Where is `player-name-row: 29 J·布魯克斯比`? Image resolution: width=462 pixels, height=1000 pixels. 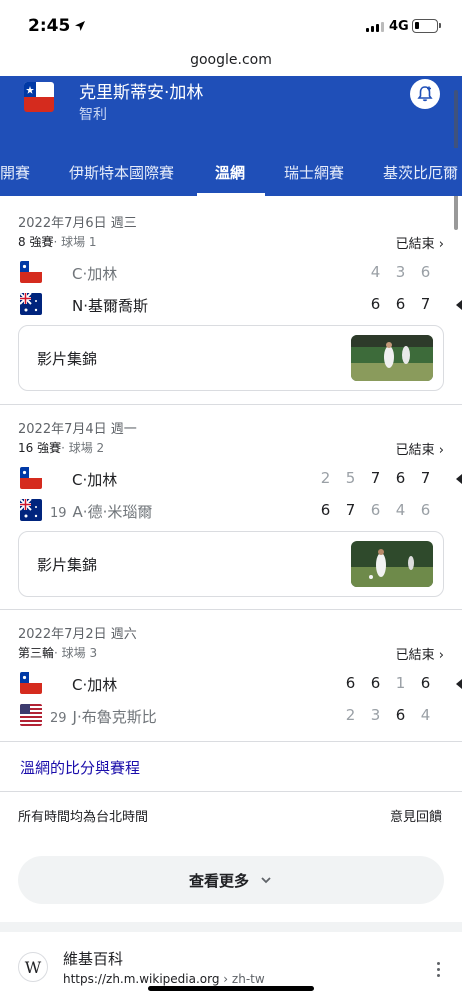
player-name-row: 29 J·布魯克斯比 is located at coordinates (103, 717).